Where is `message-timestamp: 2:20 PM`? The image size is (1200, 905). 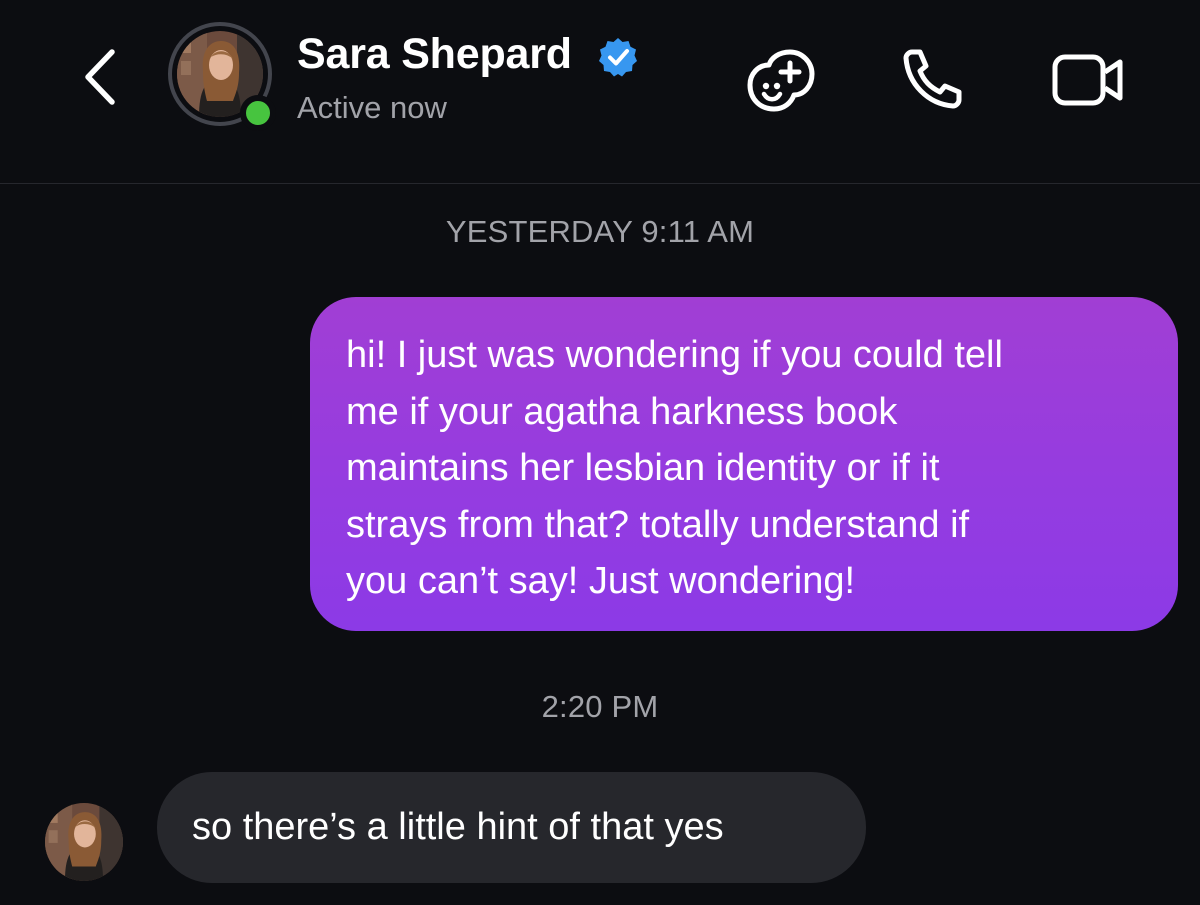
message-timestamp: 2:20 PM is located at coordinates (600, 706).